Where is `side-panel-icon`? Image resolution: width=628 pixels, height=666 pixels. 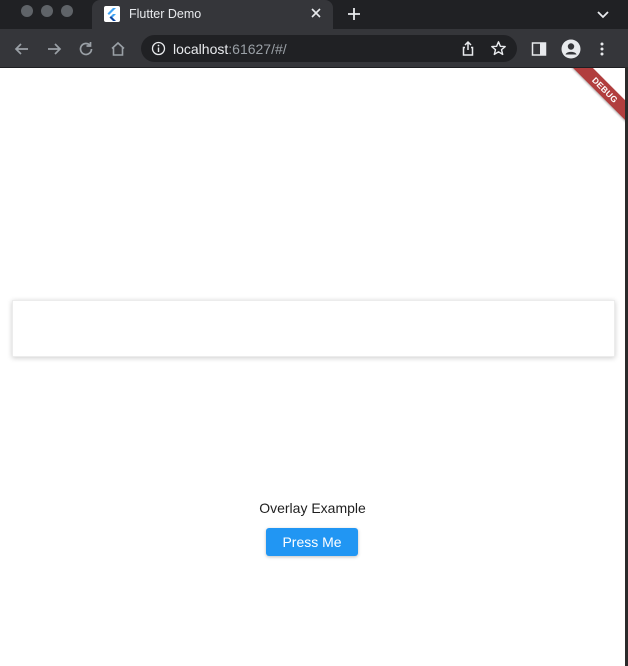
side-panel-icon is located at coordinates (539, 49).